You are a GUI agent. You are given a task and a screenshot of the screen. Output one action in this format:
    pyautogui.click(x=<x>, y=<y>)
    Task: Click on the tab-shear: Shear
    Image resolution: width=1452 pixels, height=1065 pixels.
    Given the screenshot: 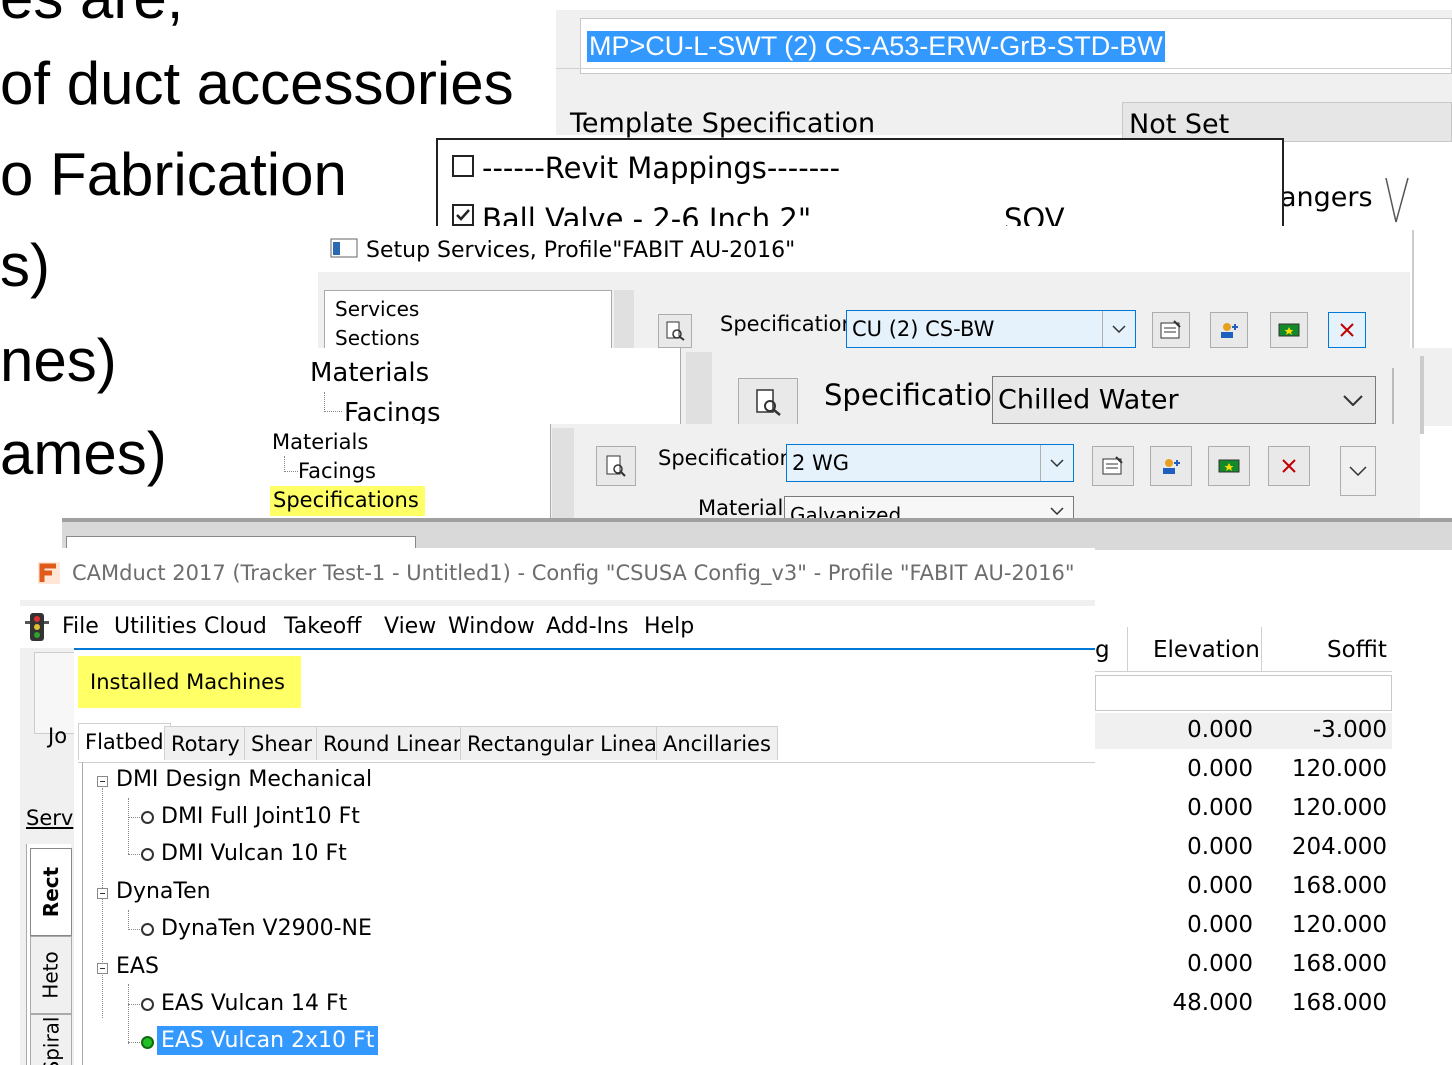 What is the action you would take?
    pyautogui.click(x=282, y=743)
    